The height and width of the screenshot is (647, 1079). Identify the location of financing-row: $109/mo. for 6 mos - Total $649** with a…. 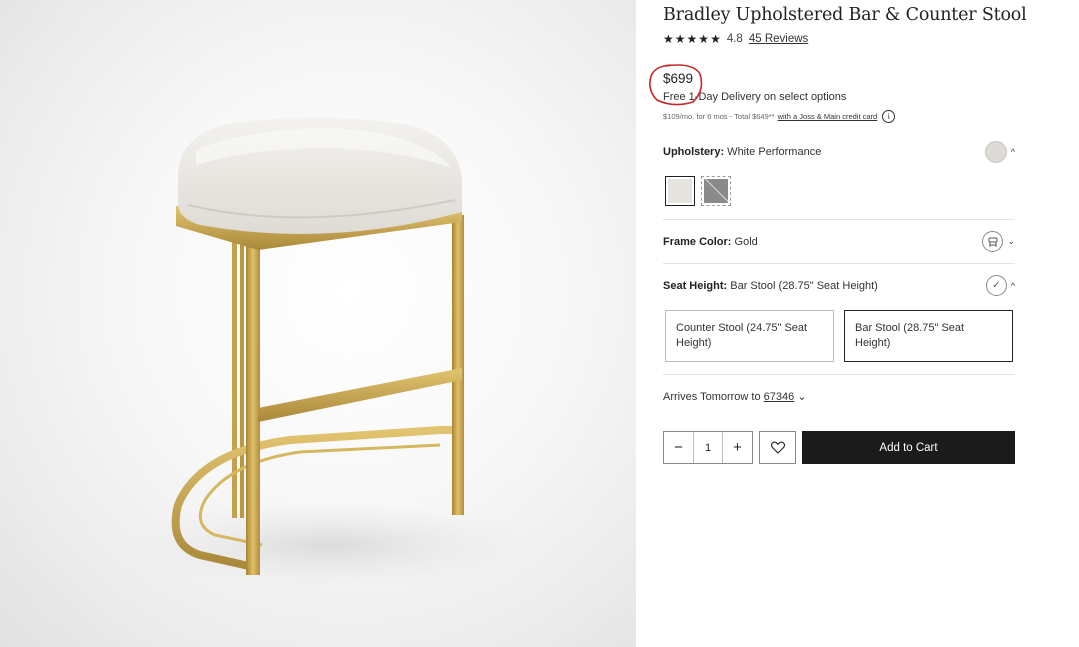
(779, 116).